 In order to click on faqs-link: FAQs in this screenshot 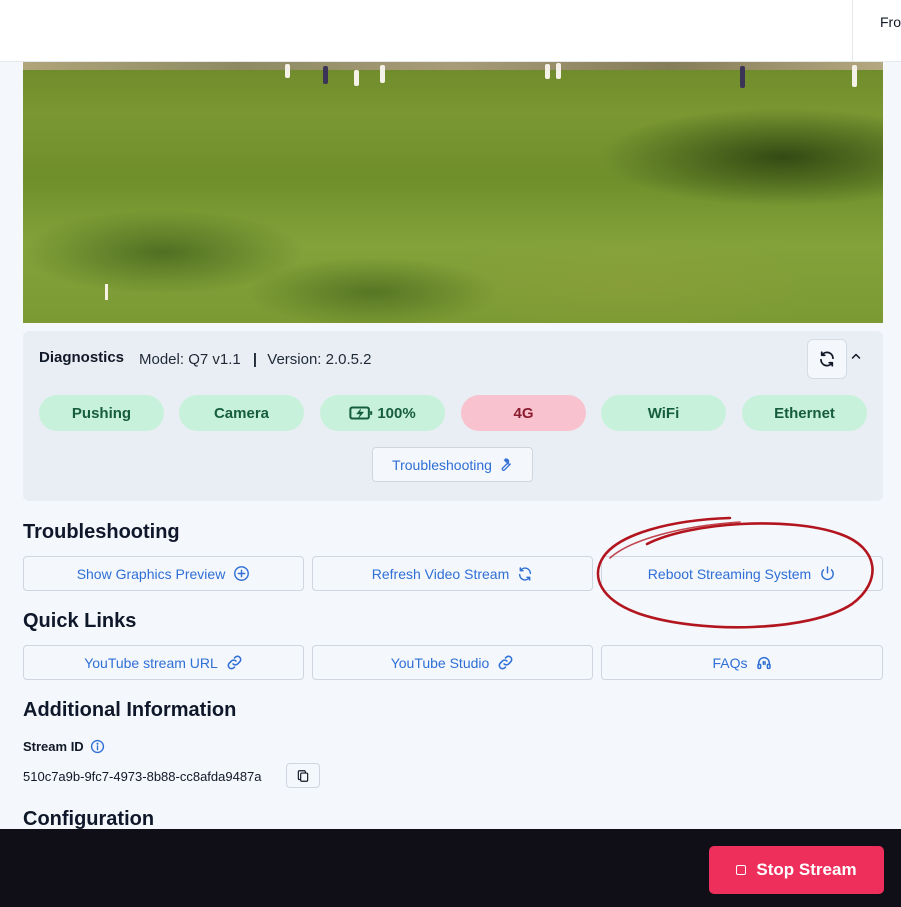, I will do `click(742, 662)`.